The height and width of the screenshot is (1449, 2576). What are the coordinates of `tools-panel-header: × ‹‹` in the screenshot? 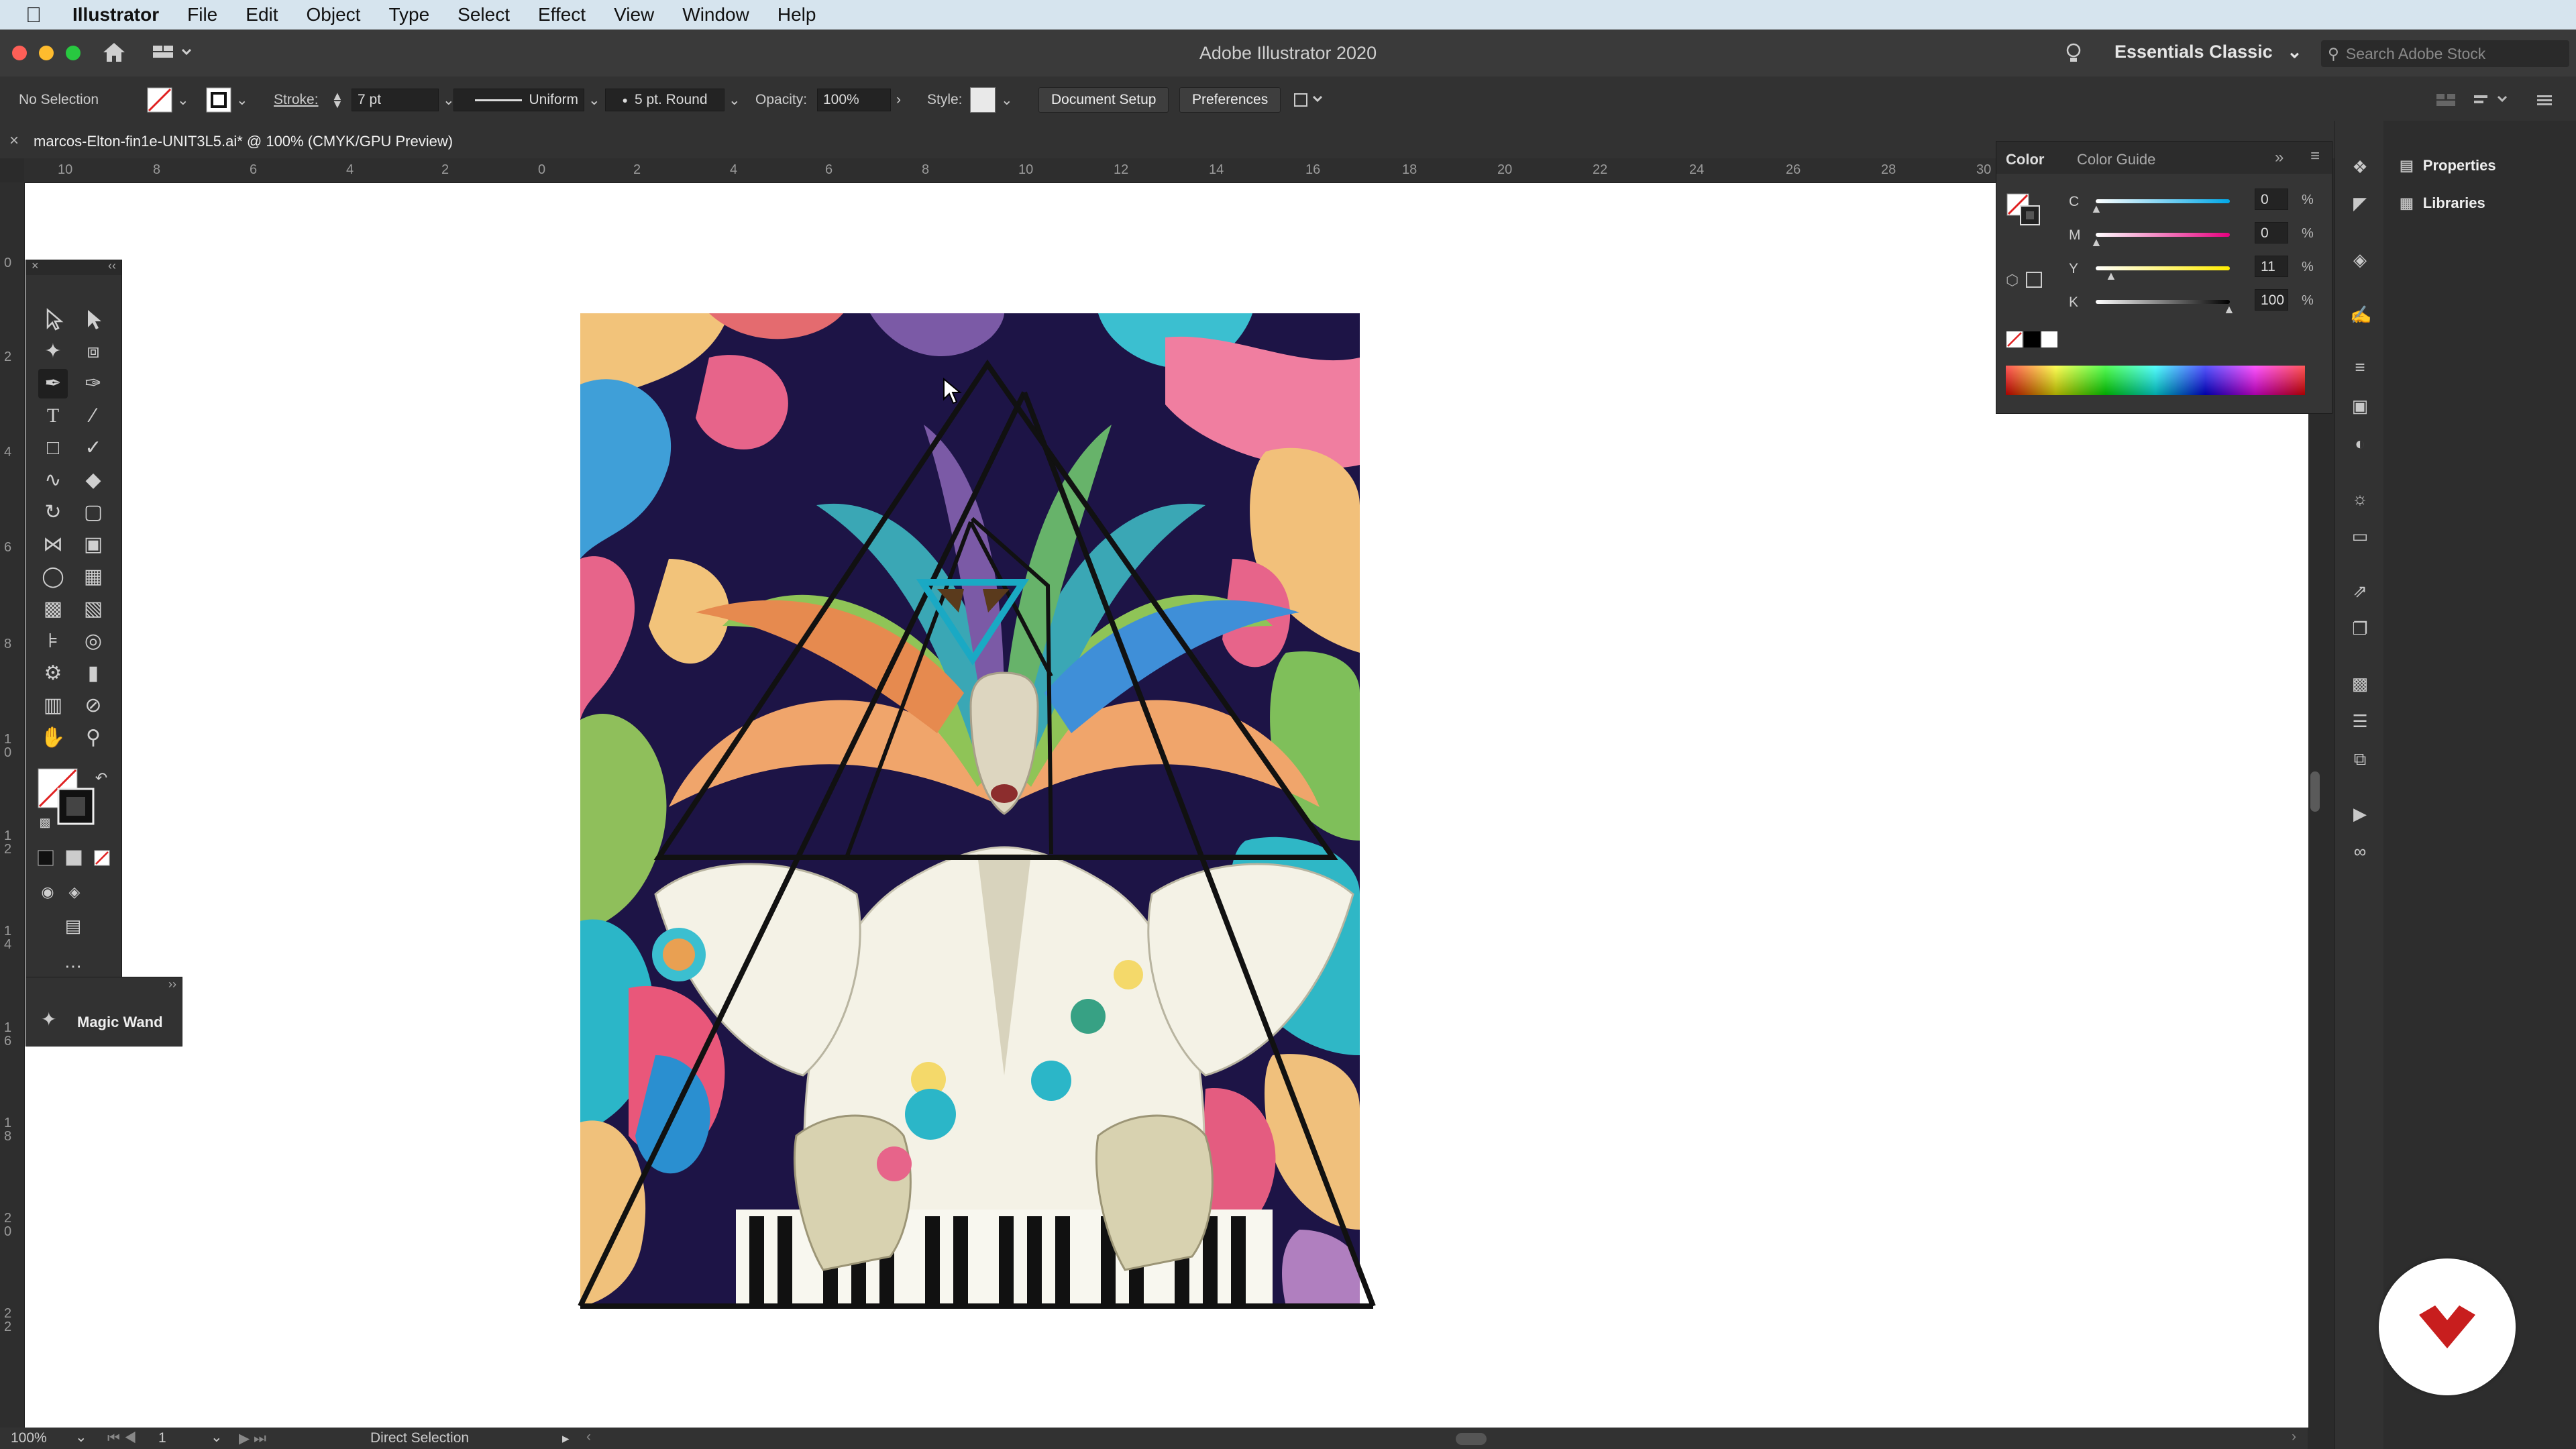 It's located at (73, 267).